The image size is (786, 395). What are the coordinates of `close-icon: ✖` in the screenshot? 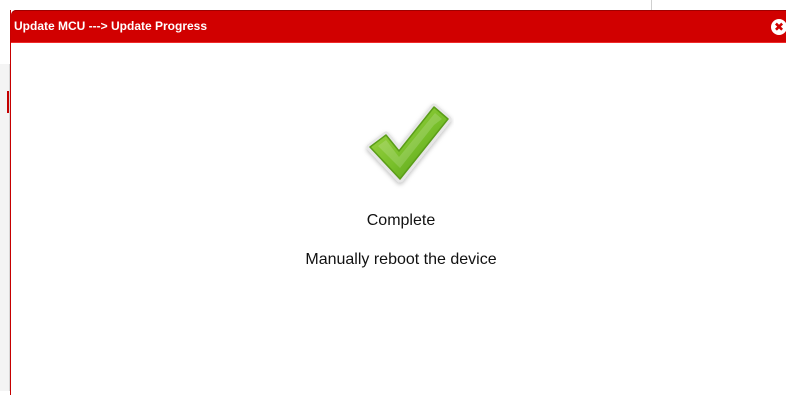 It's located at (779, 27).